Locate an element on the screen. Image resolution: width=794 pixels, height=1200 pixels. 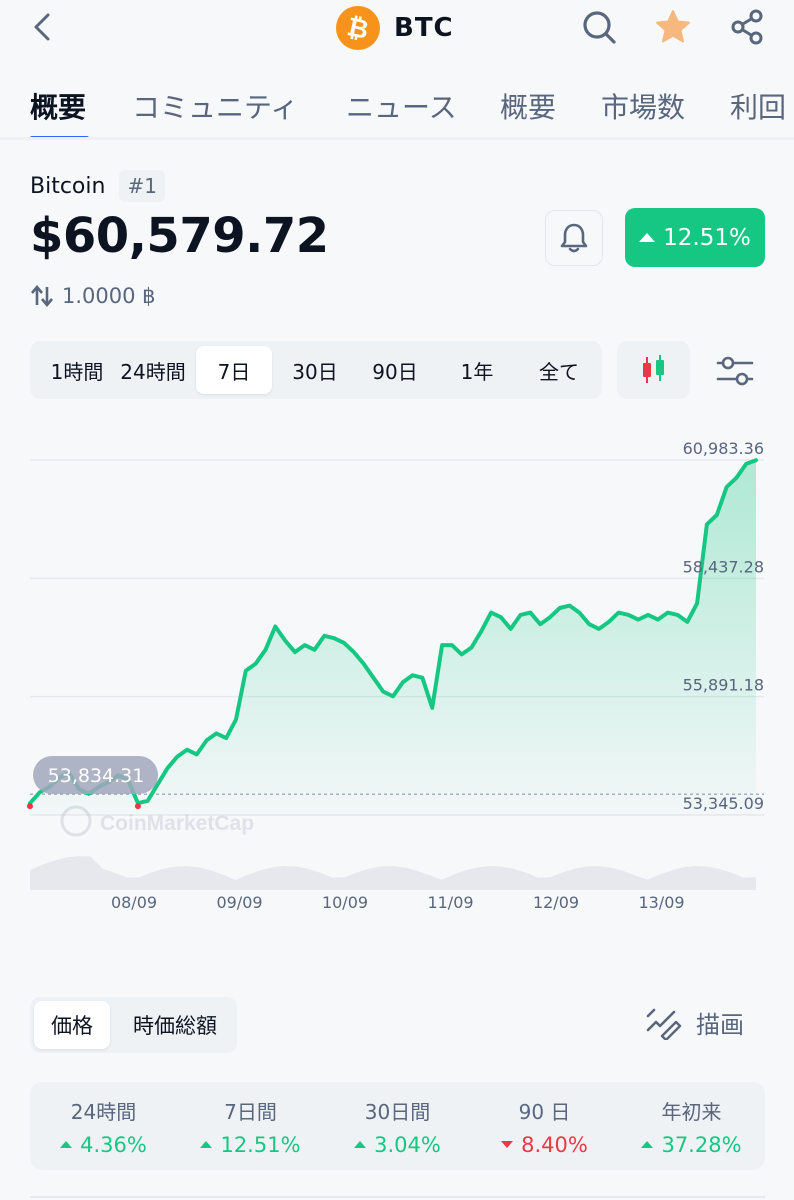
perf-24h: 24時間 4.36% is located at coordinates (103, 1126).